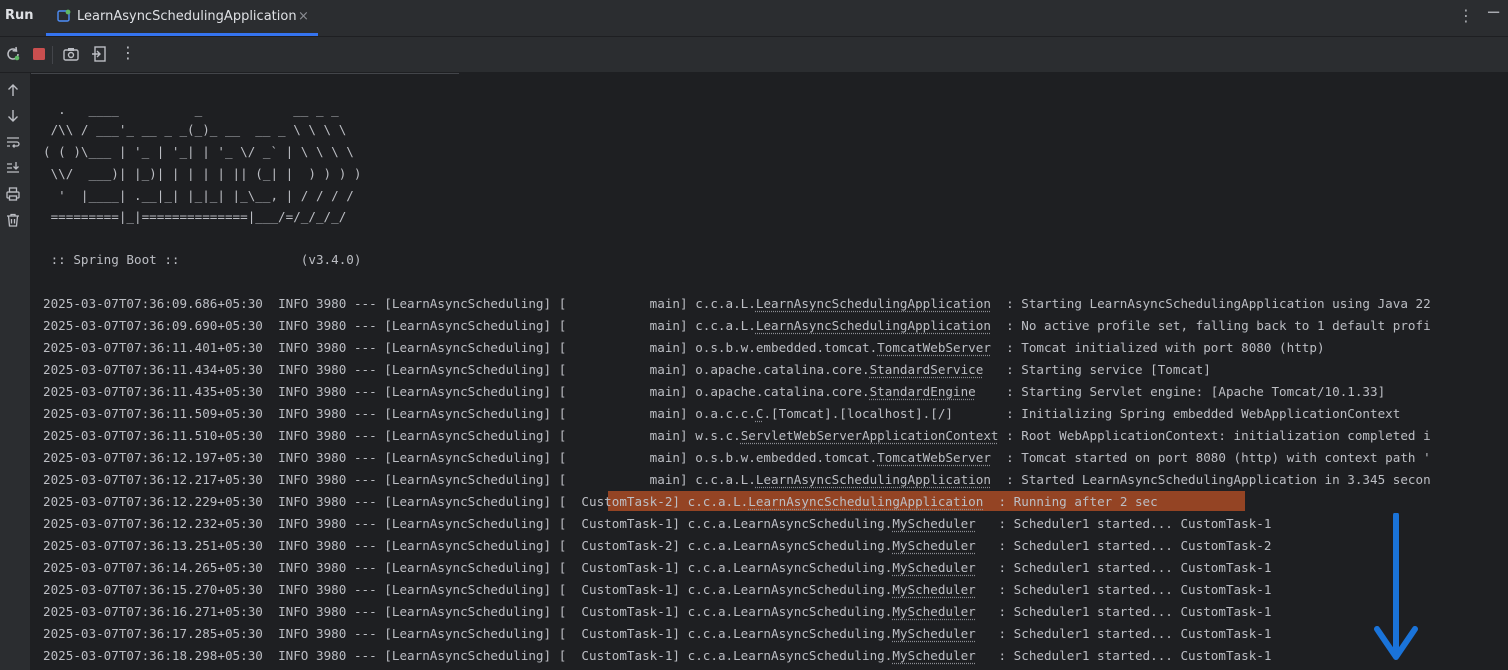 The width and height of the screenshot is (1508, 670). What do you see at coordinates (99, 54) in the screenshot?
I see `exit-icon` at bounding box center [99, 54].